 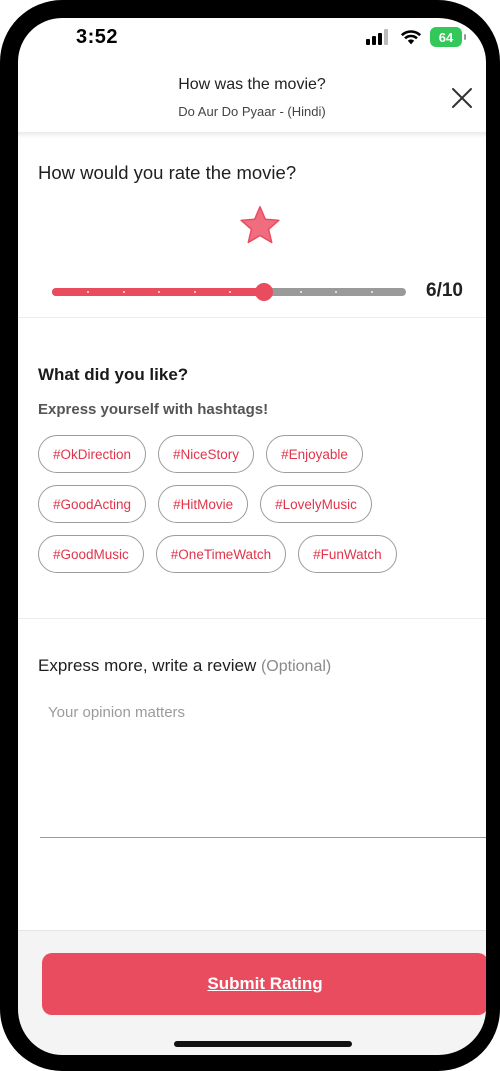 I want to click on rating-value: 6/10, so click(x=444, y=290).